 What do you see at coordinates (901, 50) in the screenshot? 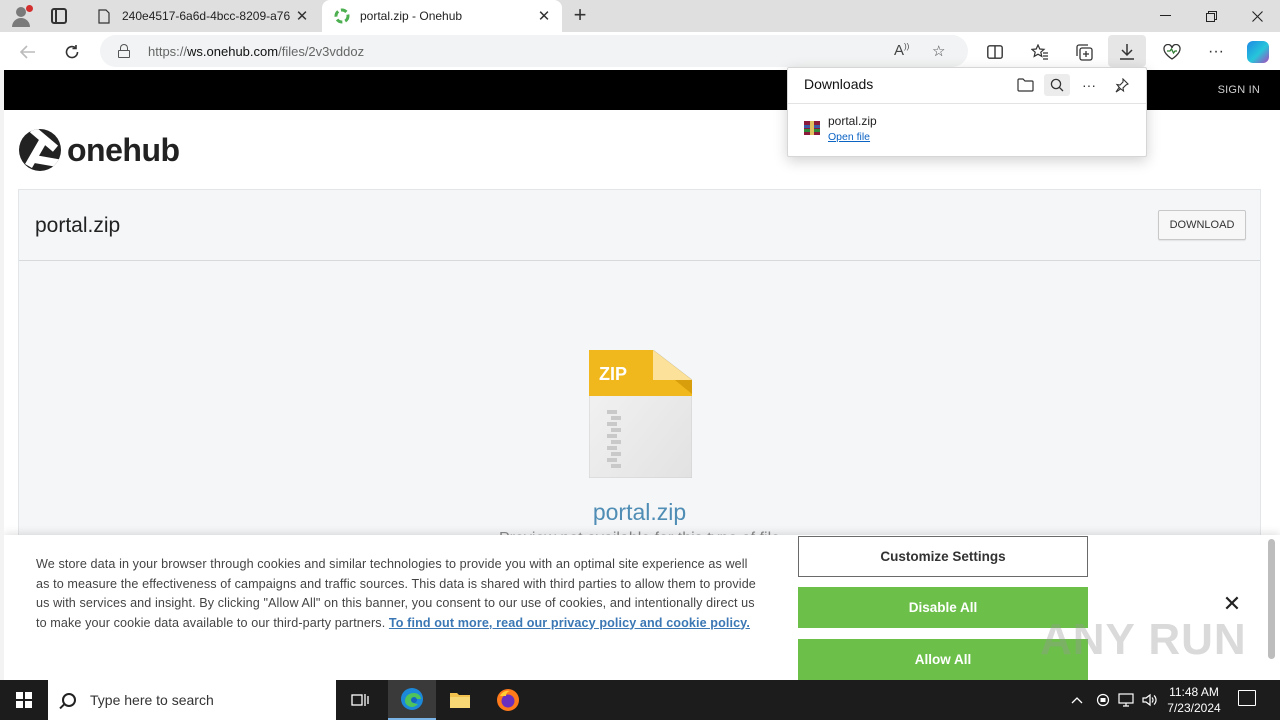
I see `read-aloud-icon: A))` at bounding box center [901, 50].